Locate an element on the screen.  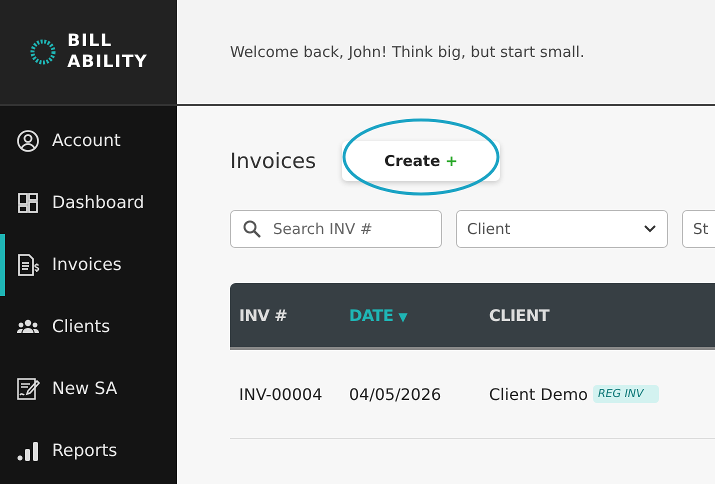
table-cell: 04/05/2026 is located at coordinates (395, 394).